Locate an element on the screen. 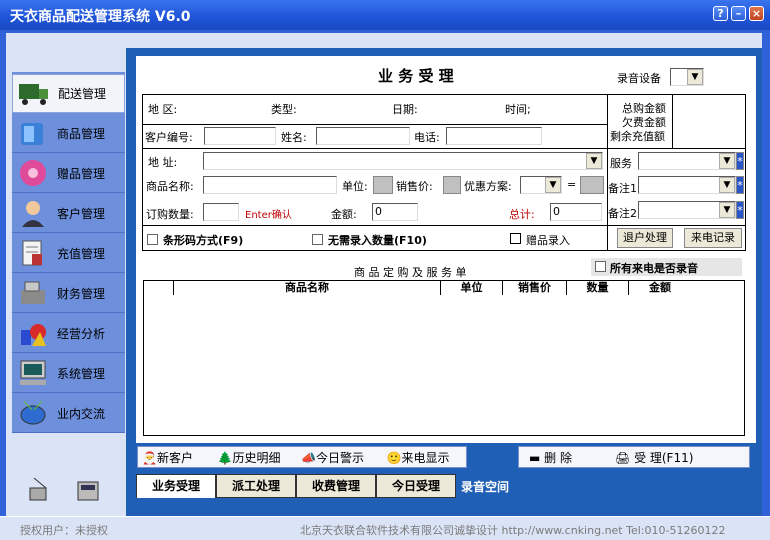  amount-input: 0 is located at coordinates (395, 212).